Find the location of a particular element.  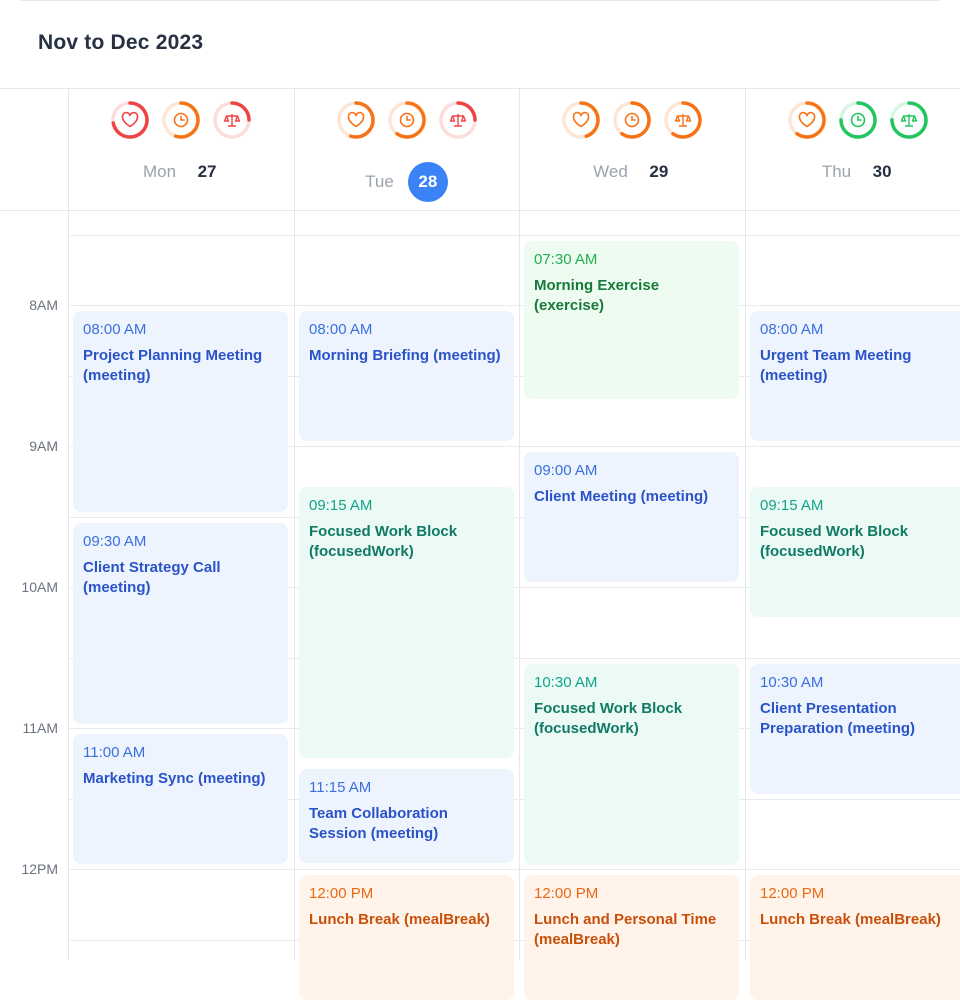

event-title: Lunch and Personal Time (mealBreak) is located at coordinates (625, 929).